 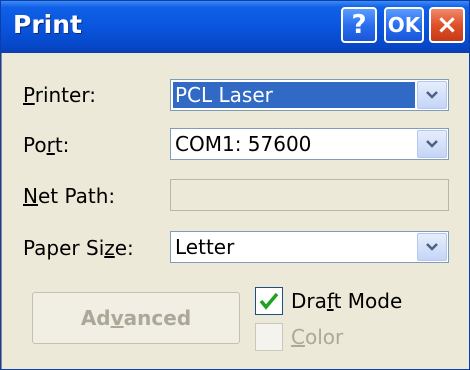 I want to click on checkmark-icon, so click(x=269, y=301).